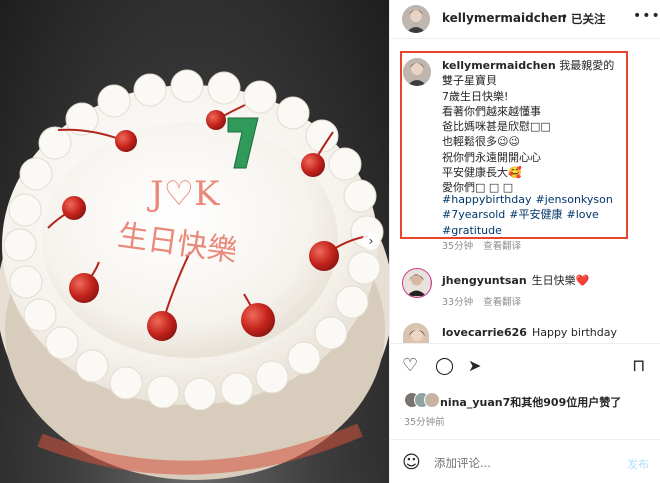 The image size is (660, 483). I want to click on heart-emoji-icon: ❤️, so click(582, 280).